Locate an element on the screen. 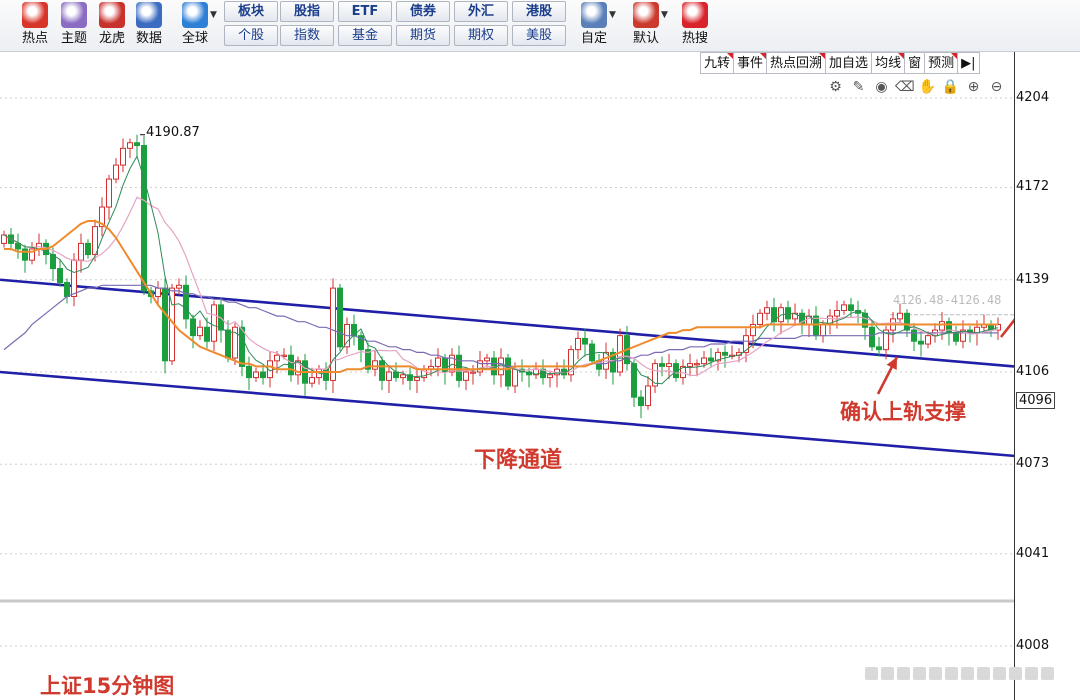 Image resolution: width=1080 pixels, height=700 pixels. market-button-bottom-3: 期货 is located at coordinates (423, 35).